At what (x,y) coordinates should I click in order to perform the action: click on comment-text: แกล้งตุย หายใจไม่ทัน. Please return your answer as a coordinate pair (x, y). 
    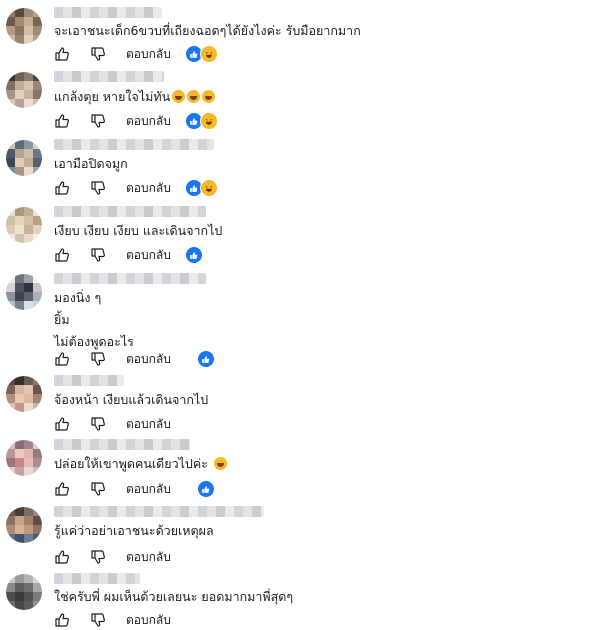
    Looking at the image, I should click on (135, 97).